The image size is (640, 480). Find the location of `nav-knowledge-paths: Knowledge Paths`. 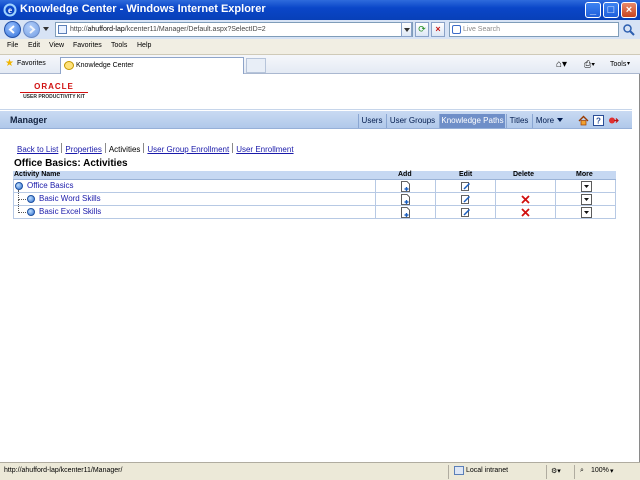

nav-knowledge-paths: Knowledge Paths is located at coordinates (472, 121).